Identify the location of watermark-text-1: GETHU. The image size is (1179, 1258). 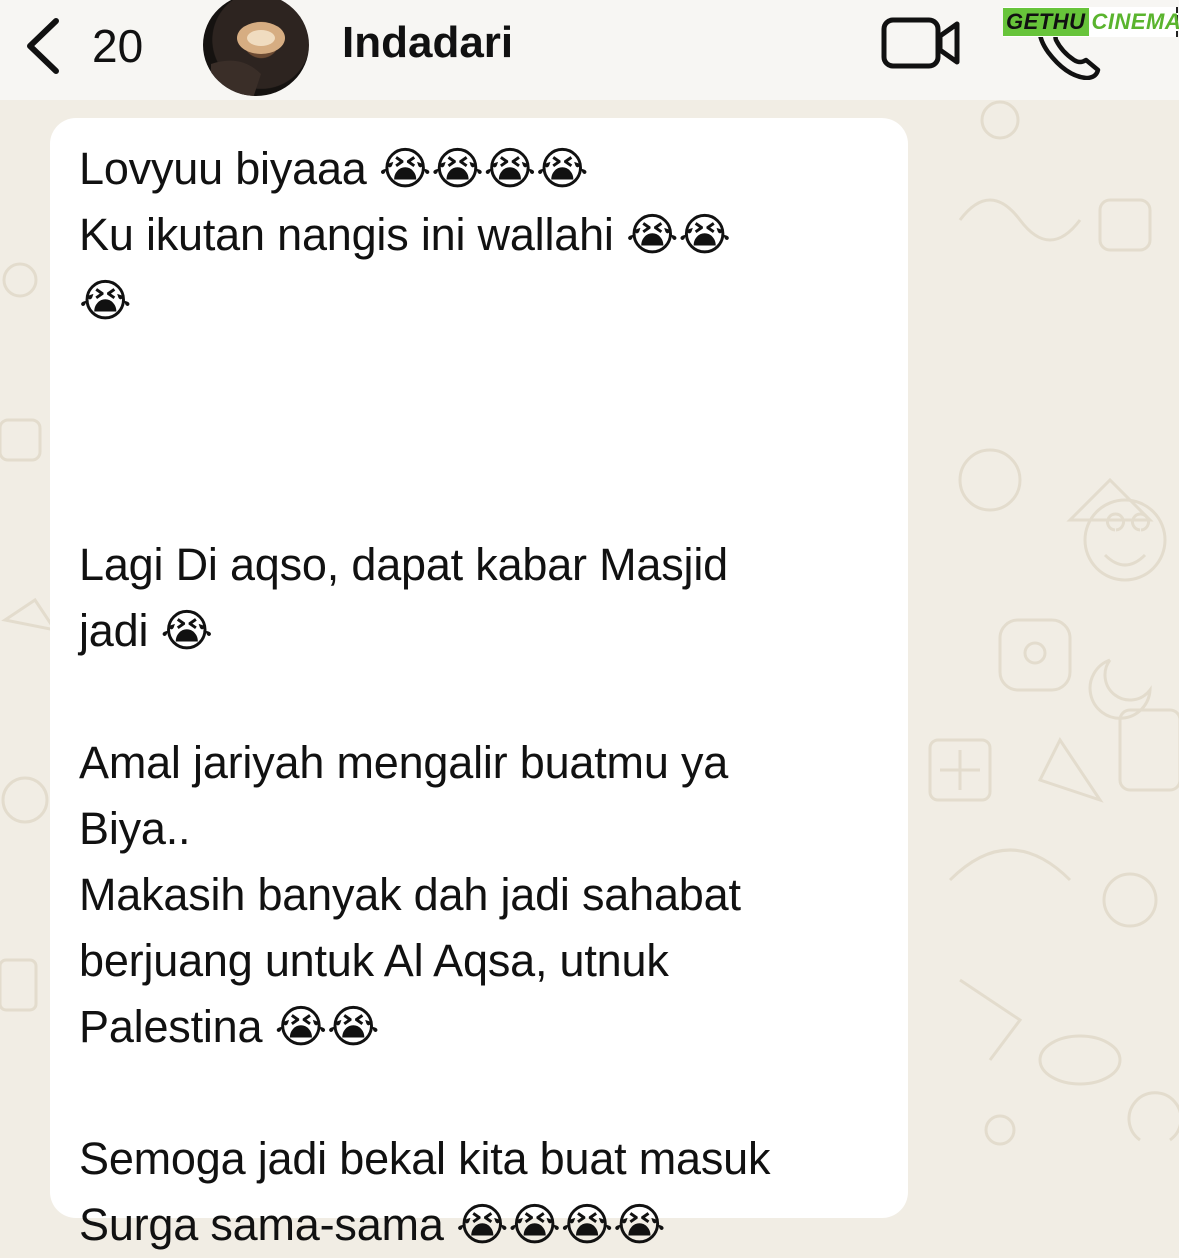
(1046, 22).